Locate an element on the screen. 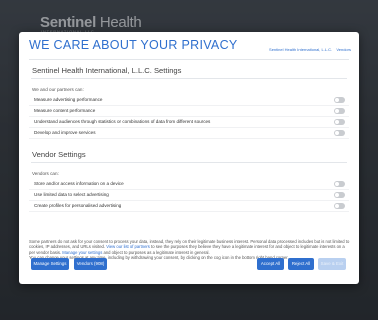 Image resolution: width=378 pixels, height=320 pixels. vendors-label: Vendors can: is located at coordinates (45, 173).